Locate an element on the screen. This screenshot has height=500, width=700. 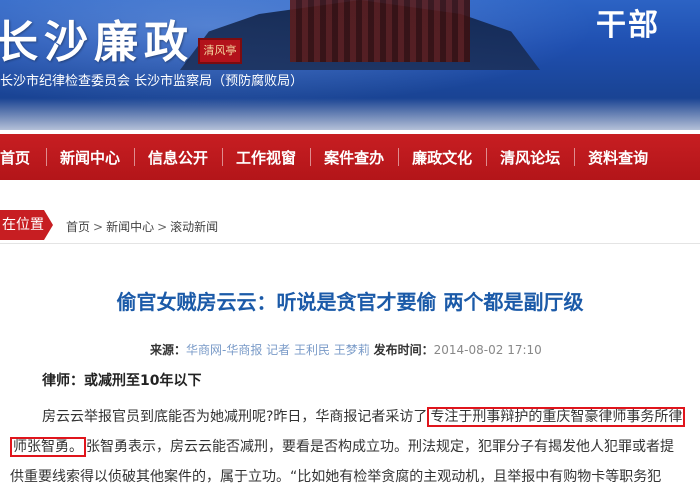
published-label: 发布时间： is located at coordinates (403, 350).